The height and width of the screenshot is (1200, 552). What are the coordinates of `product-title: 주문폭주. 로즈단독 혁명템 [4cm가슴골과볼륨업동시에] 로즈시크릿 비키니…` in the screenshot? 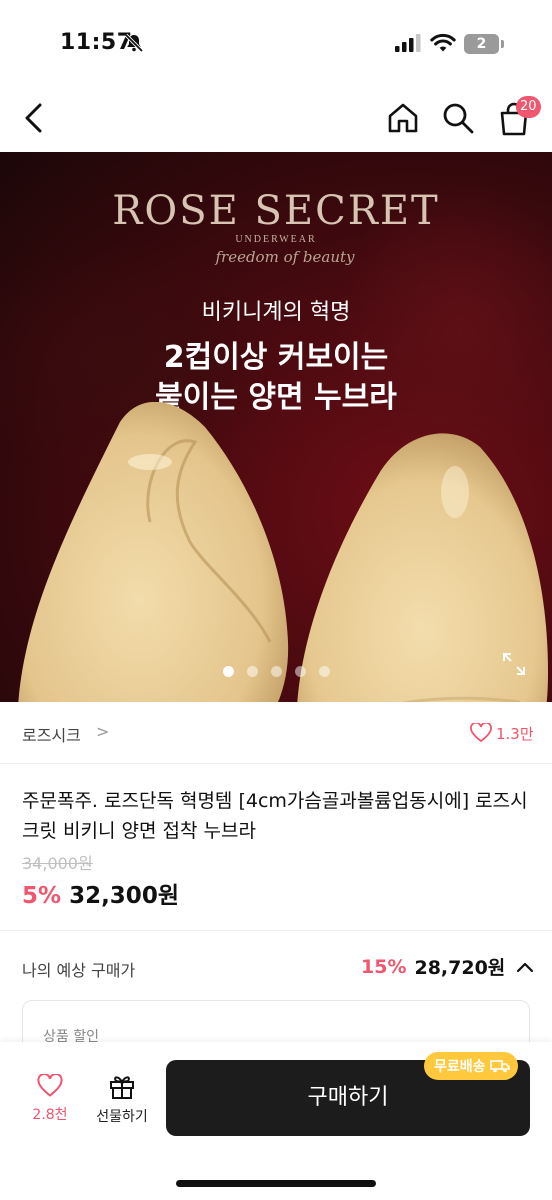 It's located at (275, 816).